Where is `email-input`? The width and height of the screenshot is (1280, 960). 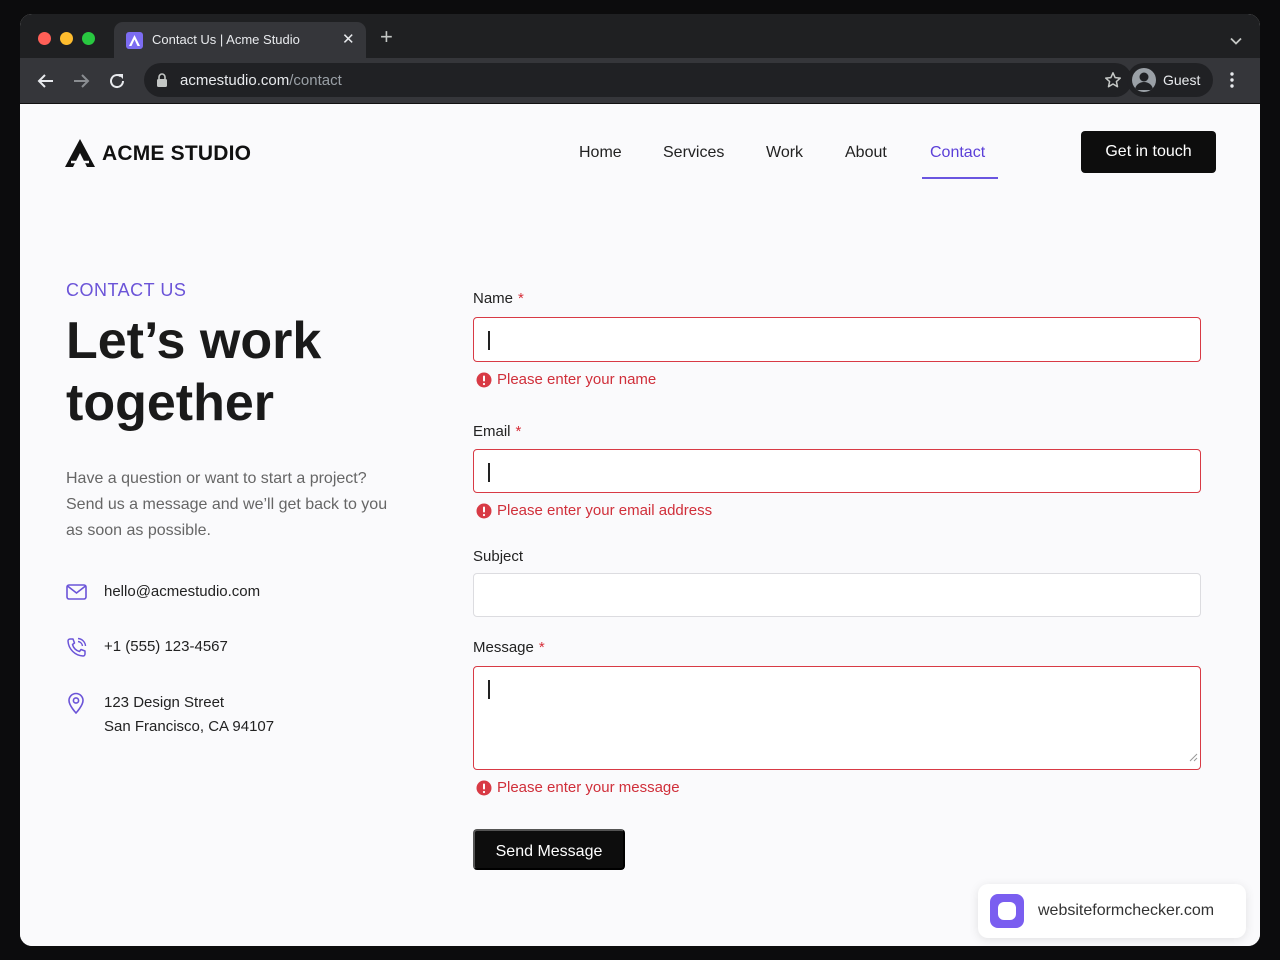 email-input is located at coordinates (837, 471).